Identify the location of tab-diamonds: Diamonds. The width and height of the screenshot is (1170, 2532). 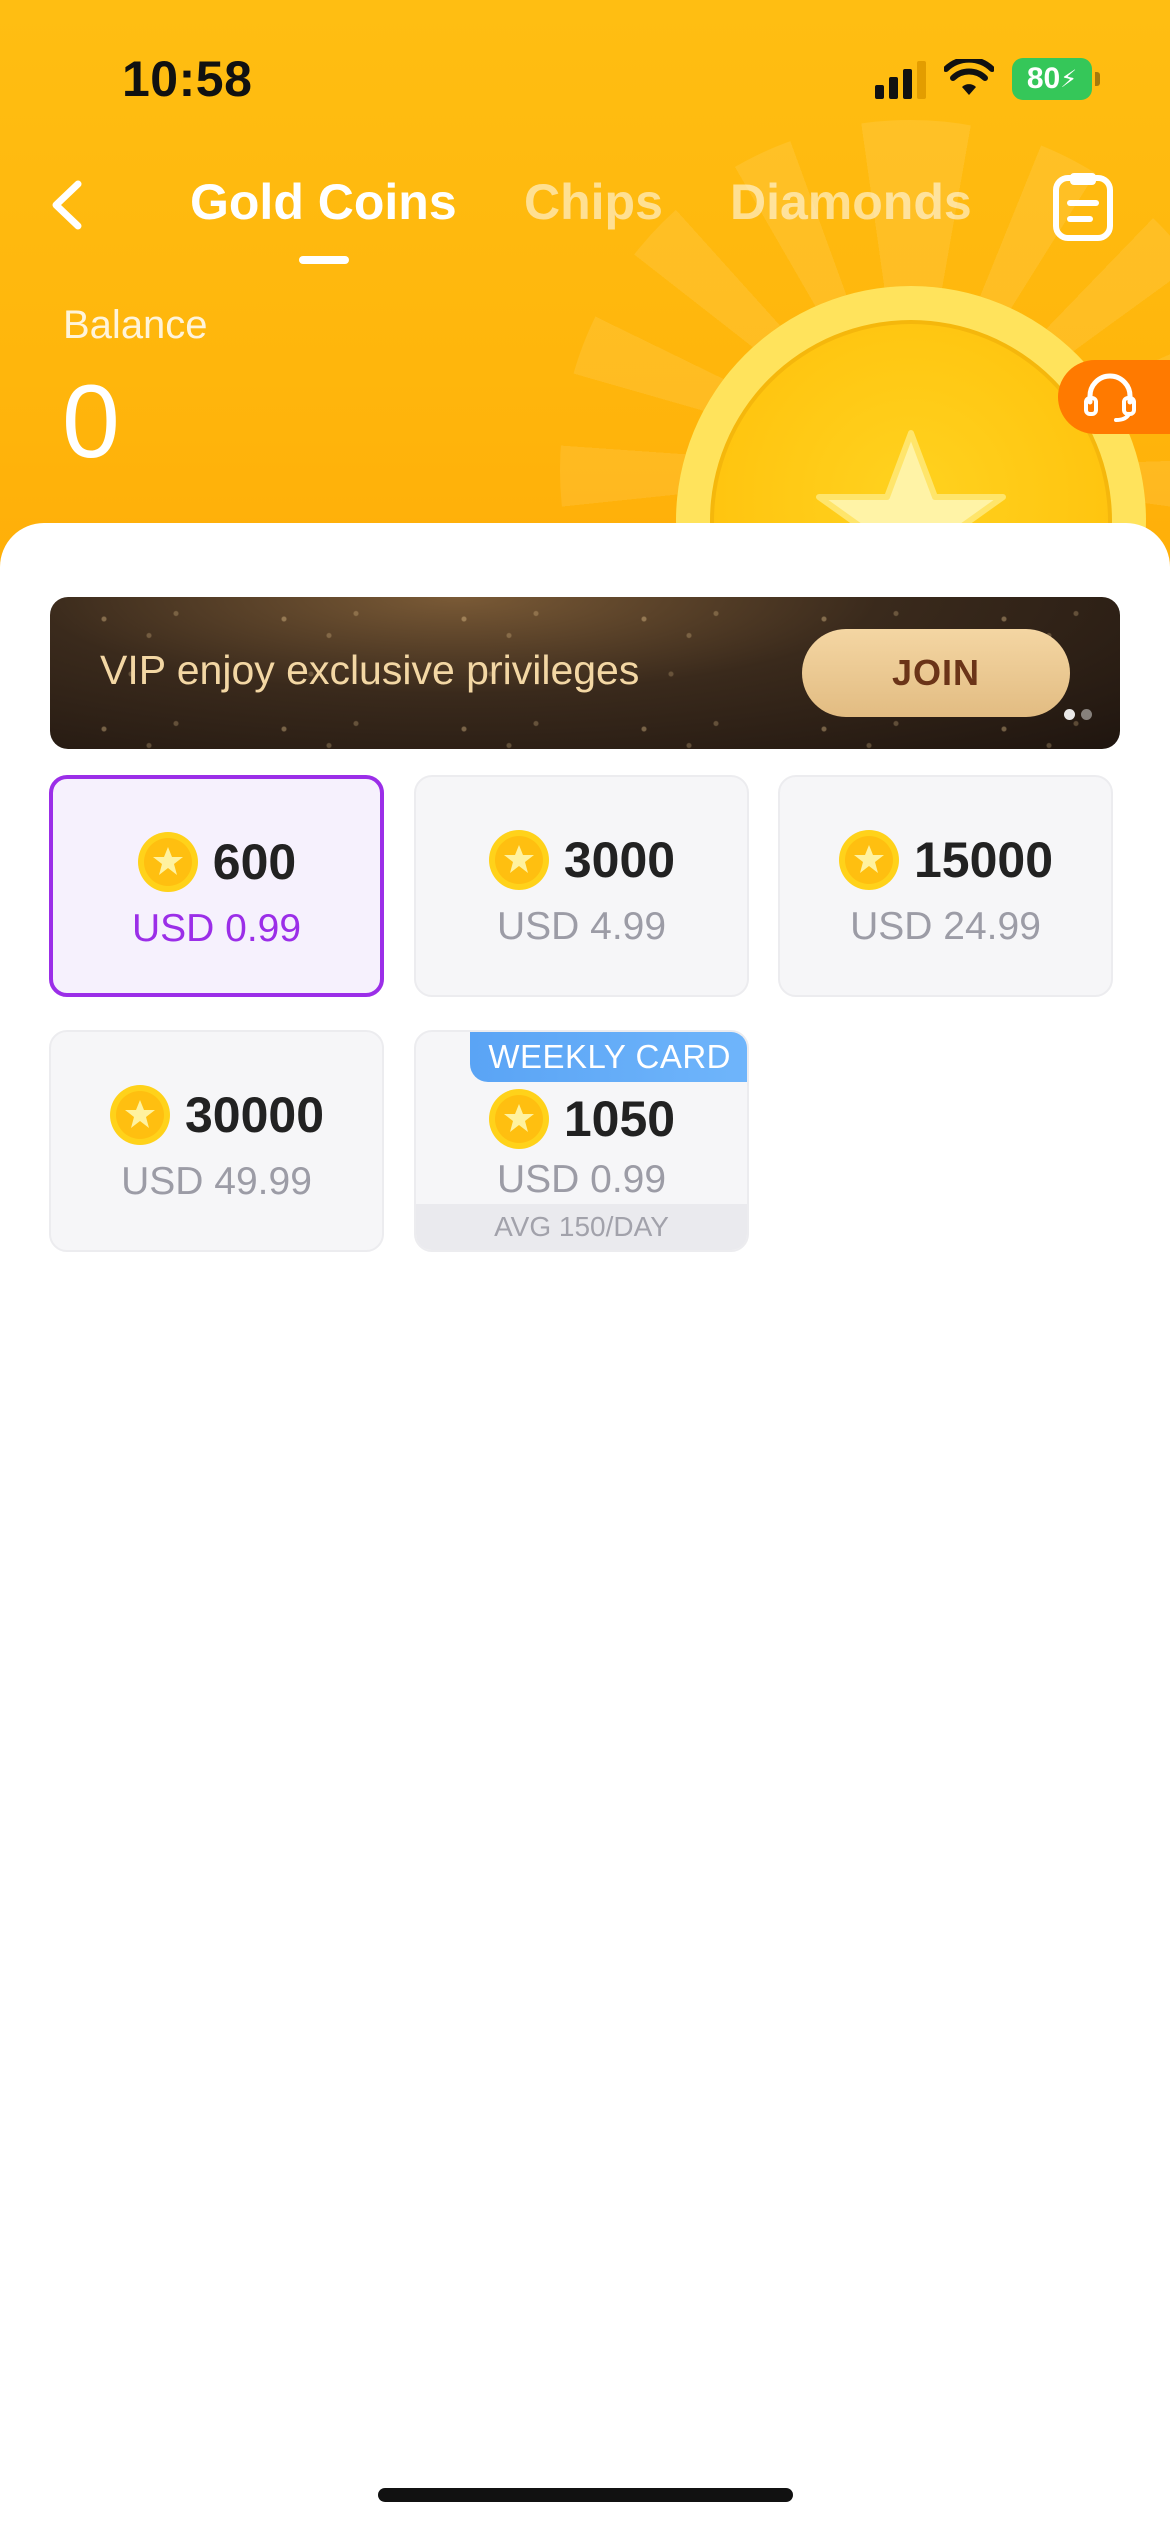
(851, 202).